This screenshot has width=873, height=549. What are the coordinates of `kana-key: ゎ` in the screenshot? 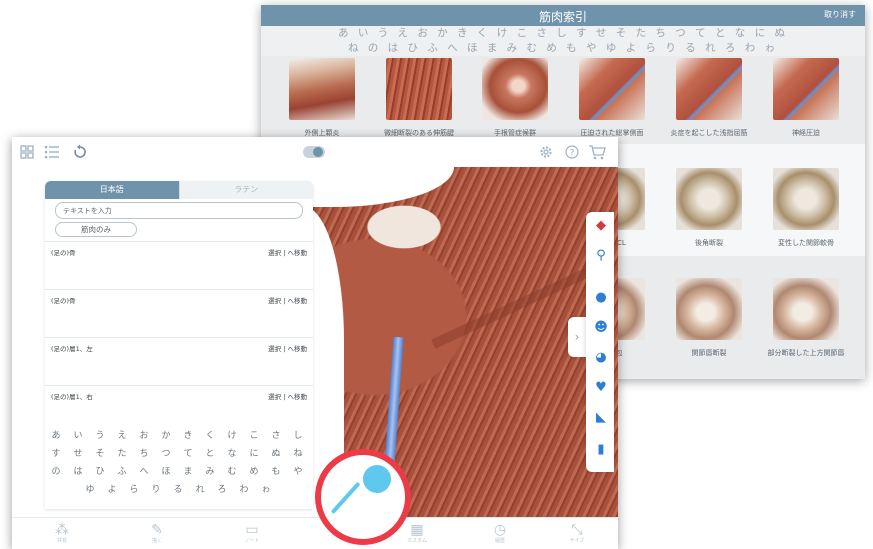 It's located at (266, 490).